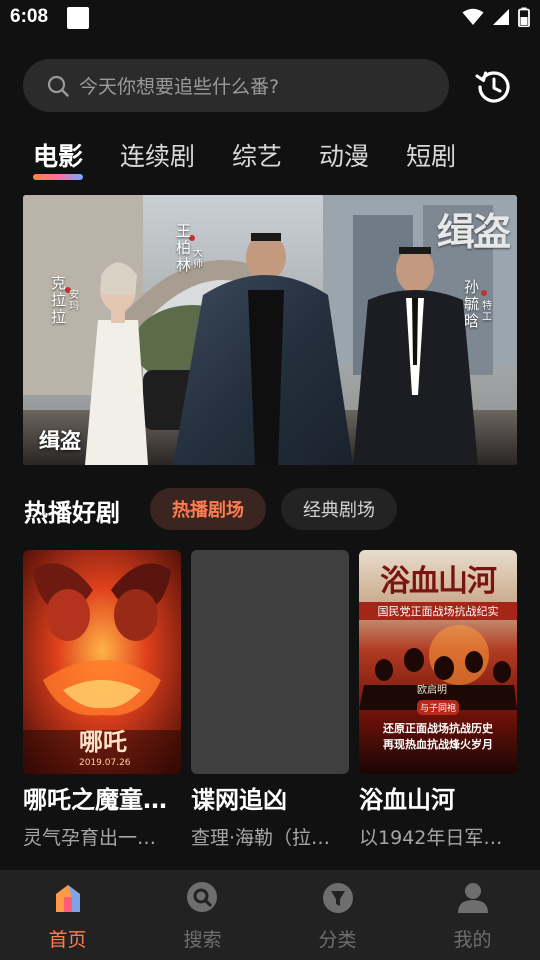 This screenshot has width=540, height=960. What do you see at coordinates (202, 940) in the screenshot?
I see `nav-label: 搜索` at bounding box center [202, 940].